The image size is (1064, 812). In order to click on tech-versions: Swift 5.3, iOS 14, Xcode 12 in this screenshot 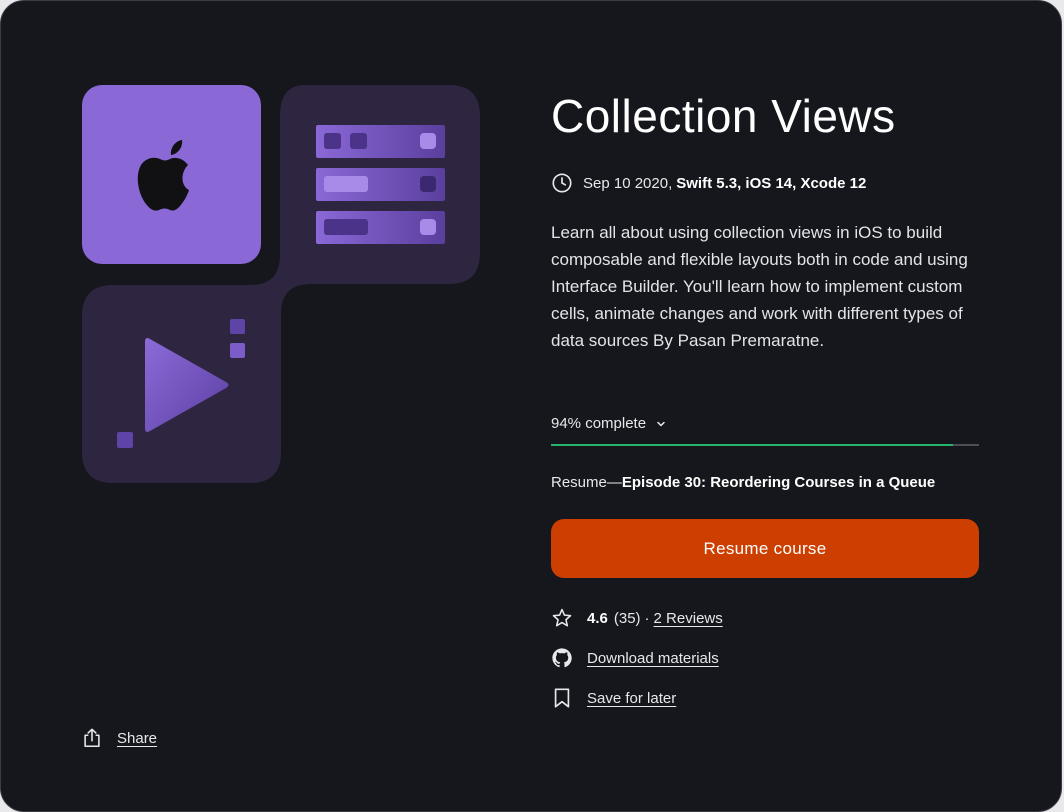, I will do `click(771, 183)`.